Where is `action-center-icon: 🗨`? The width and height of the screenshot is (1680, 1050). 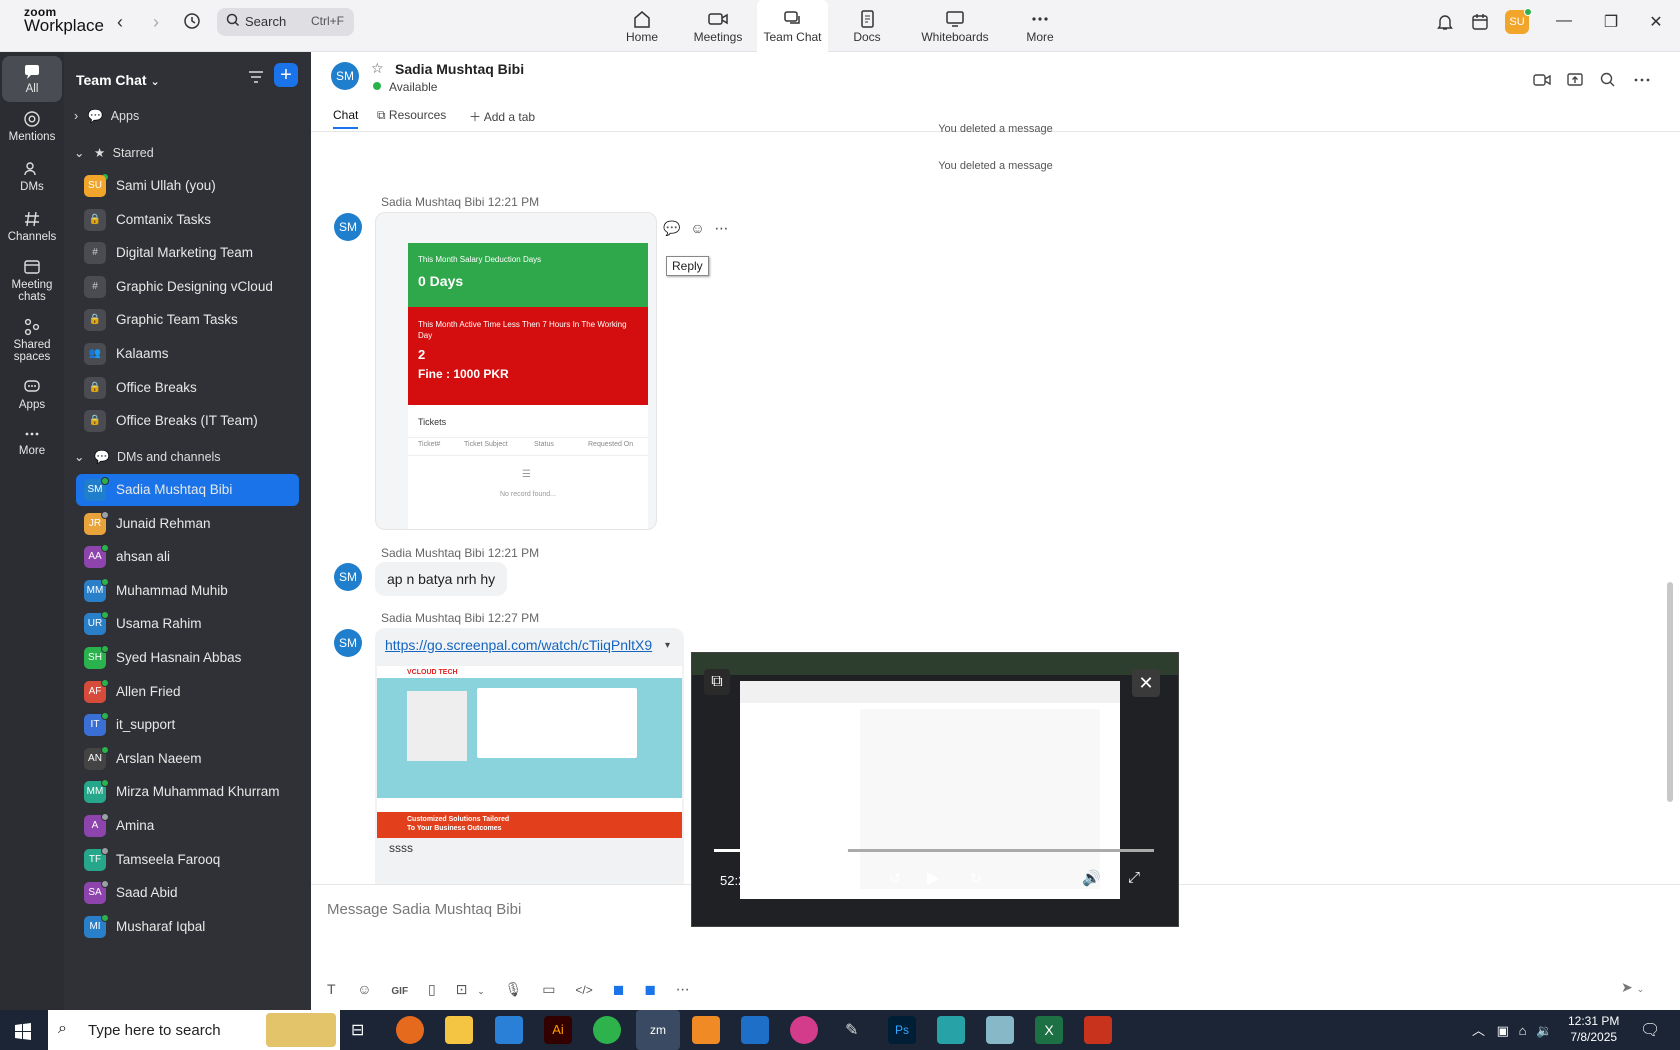
action-center-icon: 🗨 is located at coordinates (1650, 1030).